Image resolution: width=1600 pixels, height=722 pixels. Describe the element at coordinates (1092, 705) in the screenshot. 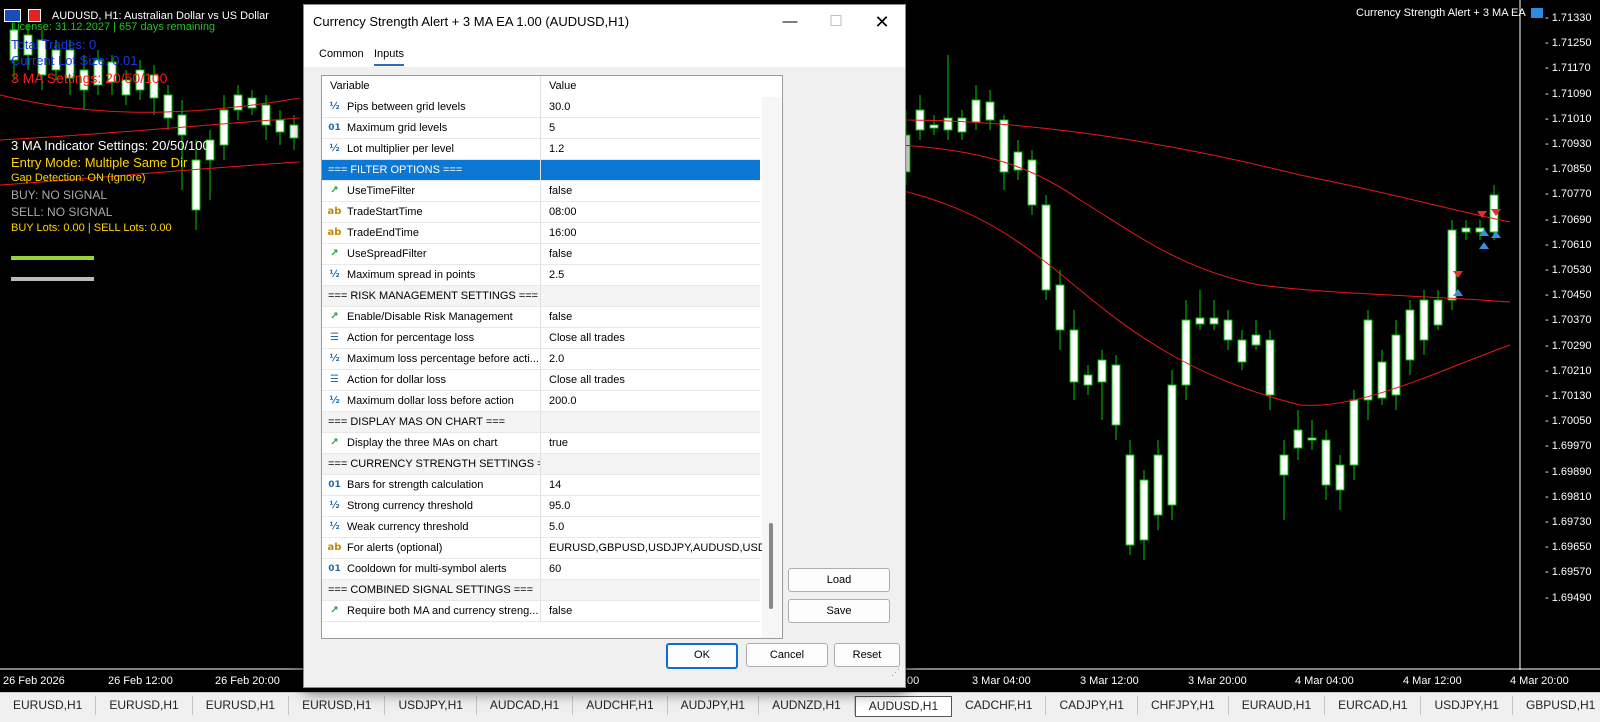

I see `symbol-tab: CADJPY,H1` at that location.